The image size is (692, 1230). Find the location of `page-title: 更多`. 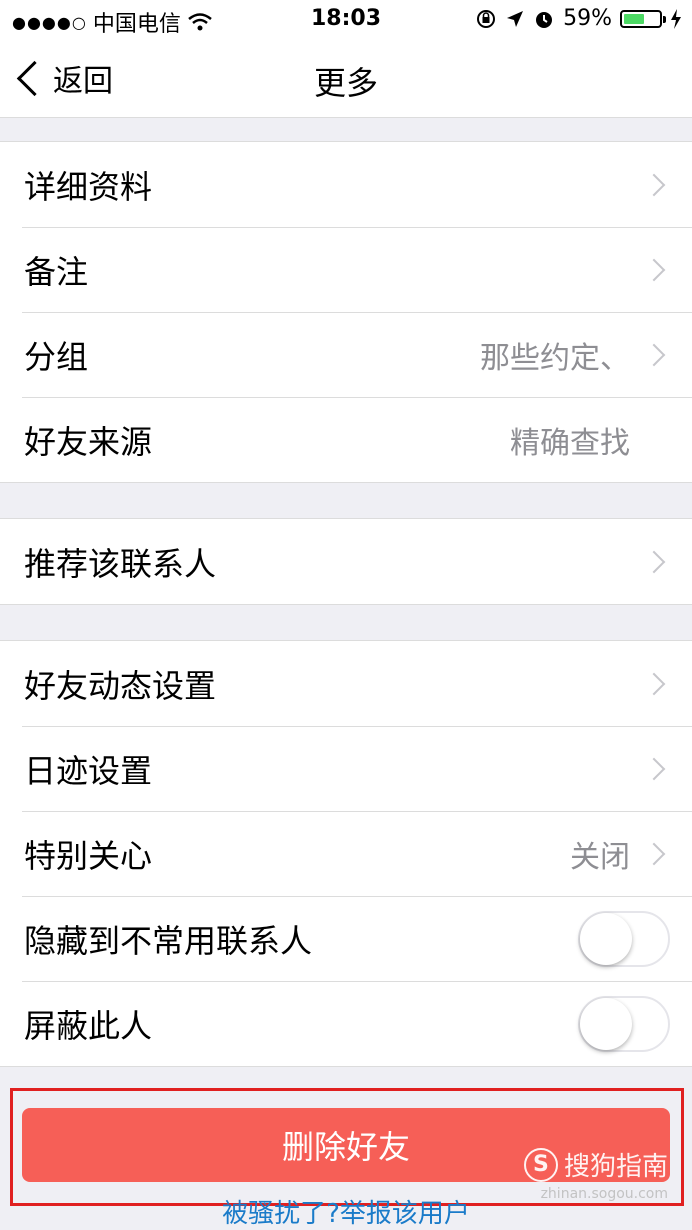

page-title: 更多 is located at coordinates (345, 83).